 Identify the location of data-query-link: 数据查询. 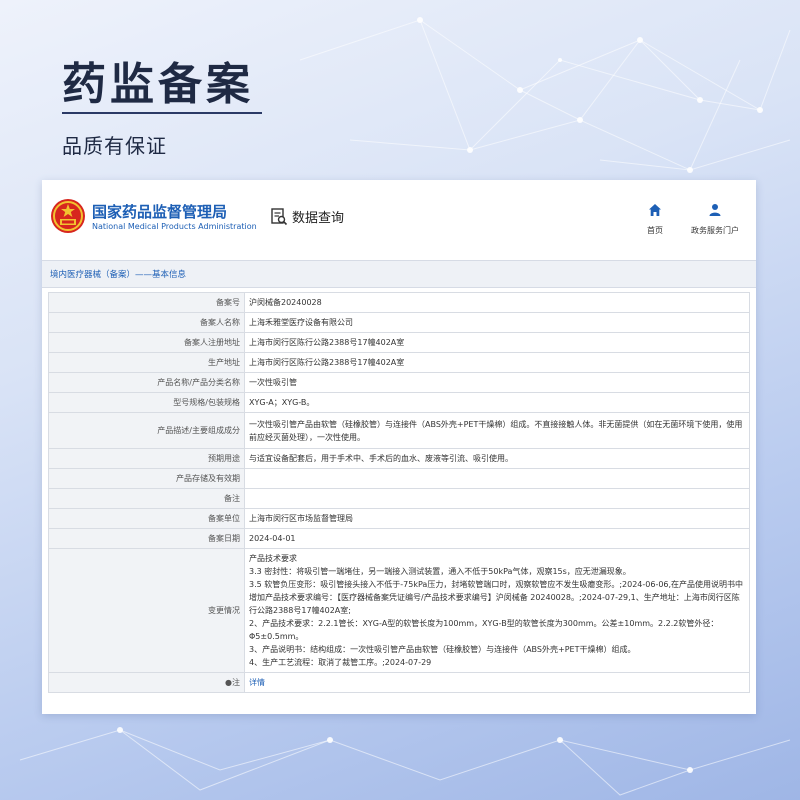
(307, 216).